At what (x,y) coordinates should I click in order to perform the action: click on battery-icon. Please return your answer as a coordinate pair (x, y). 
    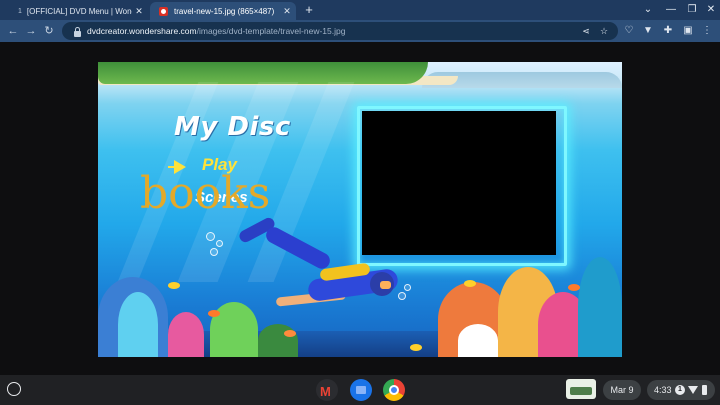
    Looking at the image, I should click on (704, 390).